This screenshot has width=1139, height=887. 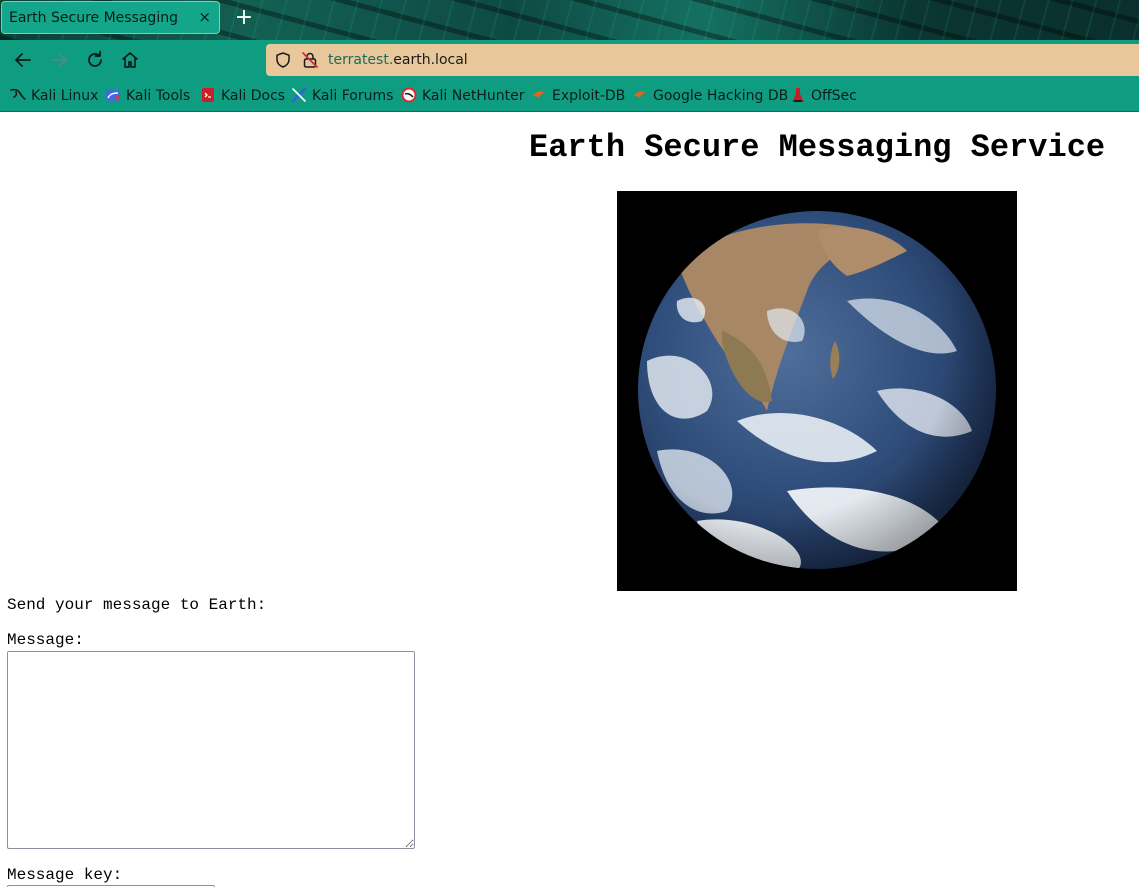 I want to click on bookmark-kali-tools: Kali Tools, so click(x=147, y=96).